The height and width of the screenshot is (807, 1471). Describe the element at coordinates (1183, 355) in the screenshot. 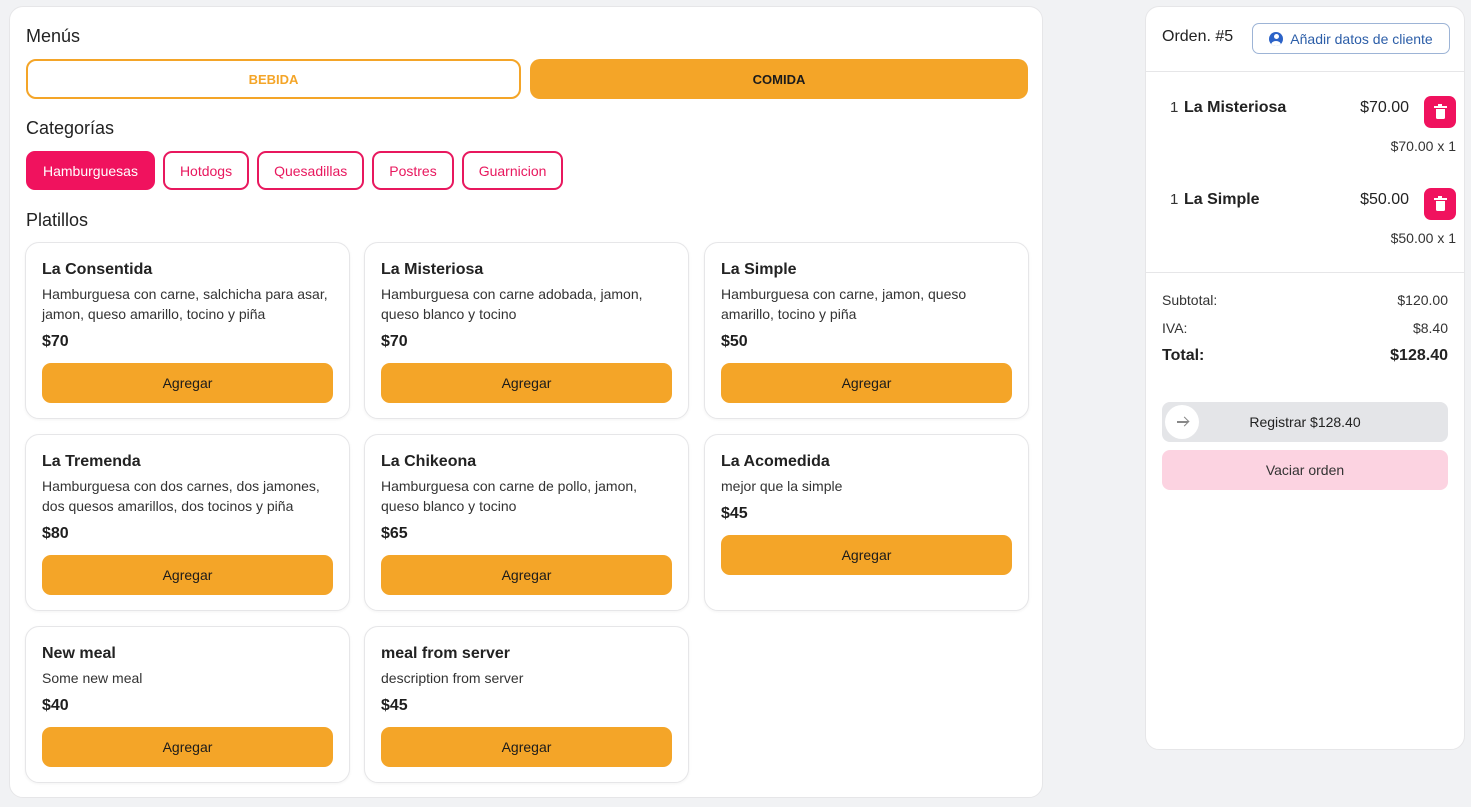

I see `total-label: Total:` at that location.